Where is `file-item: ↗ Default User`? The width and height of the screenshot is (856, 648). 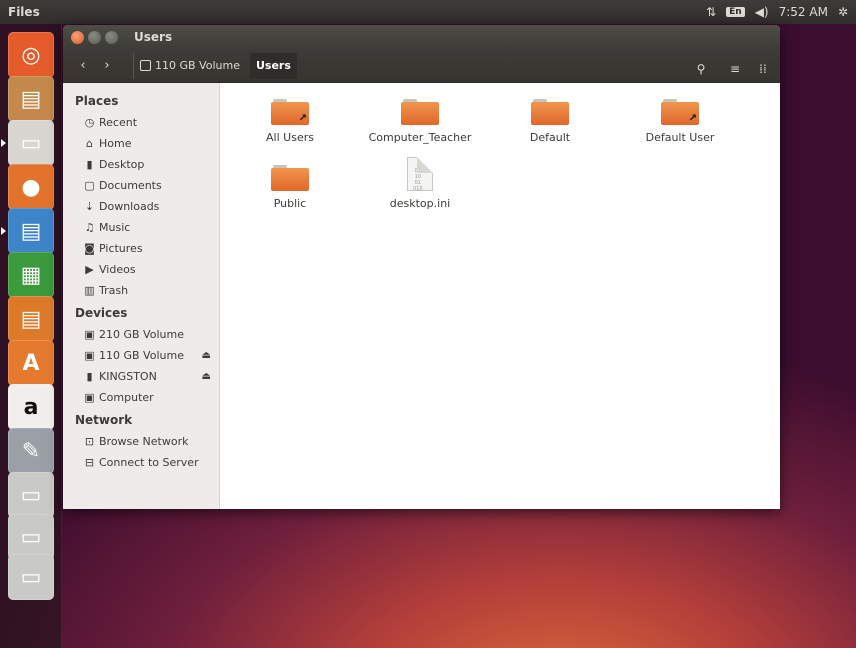 file-item: ↗ Default User is located at coordinates (680, 121).